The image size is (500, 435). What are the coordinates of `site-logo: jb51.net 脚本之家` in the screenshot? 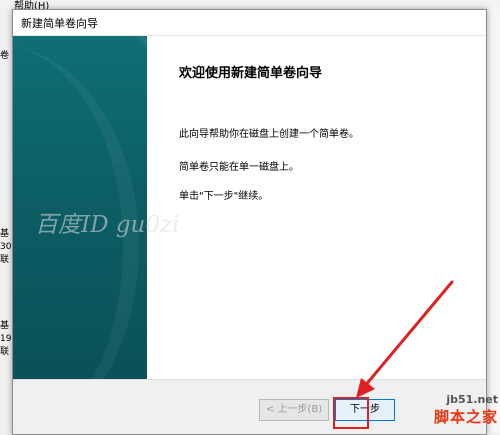 It's located at (466, 410).